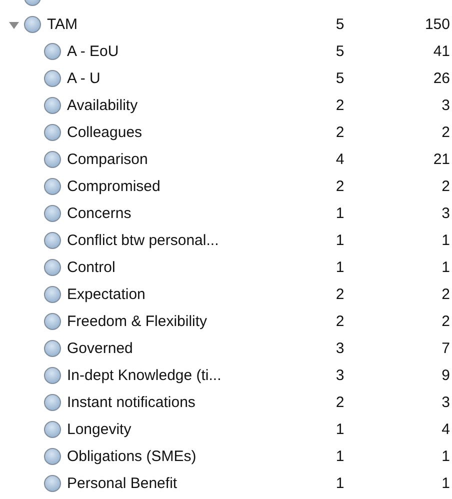  Describe the element at coordinates (193, 402) in the screenshot. I see `node-name: Instant notifications` at that location.